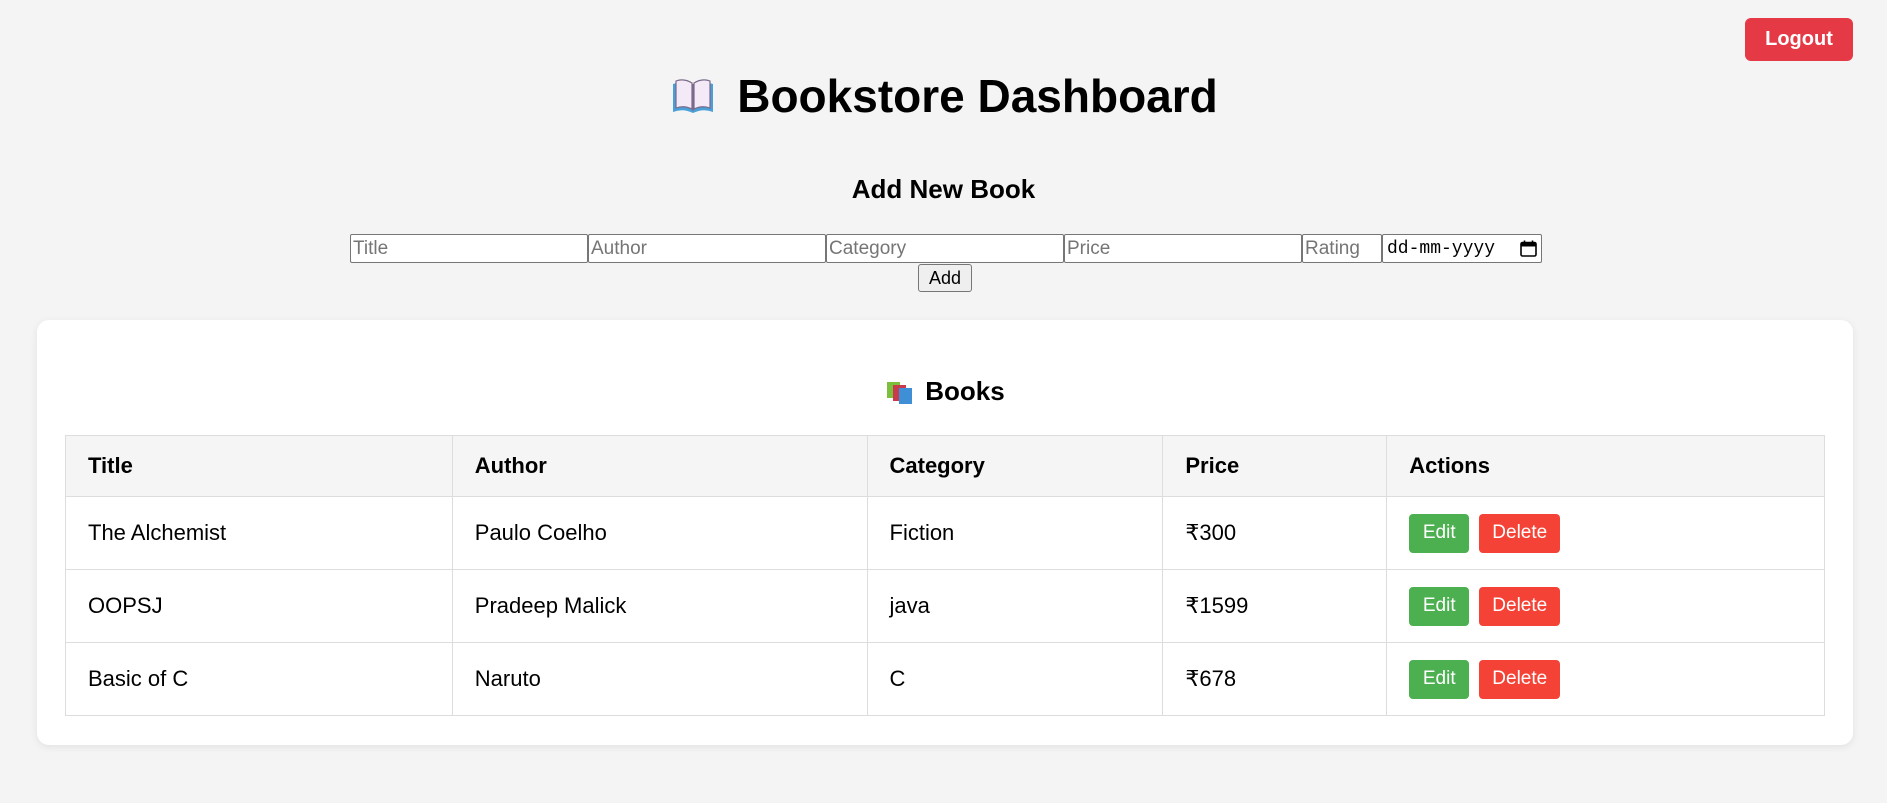 The width and height of the screenshot is (1887, 803). I want to click on open-book-icon, so click(693, 96).